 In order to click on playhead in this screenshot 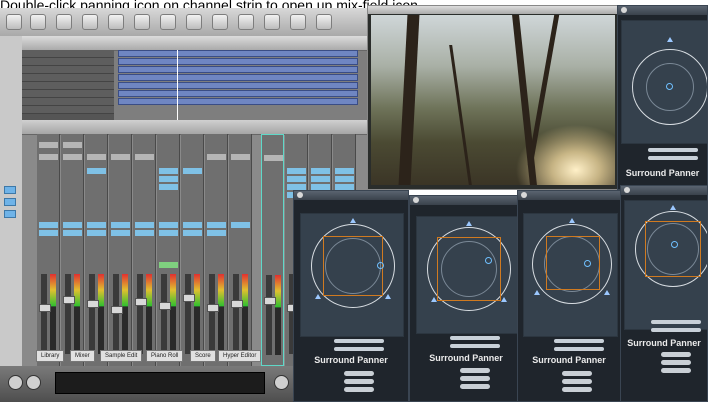, I will do `click(177, 85)`.